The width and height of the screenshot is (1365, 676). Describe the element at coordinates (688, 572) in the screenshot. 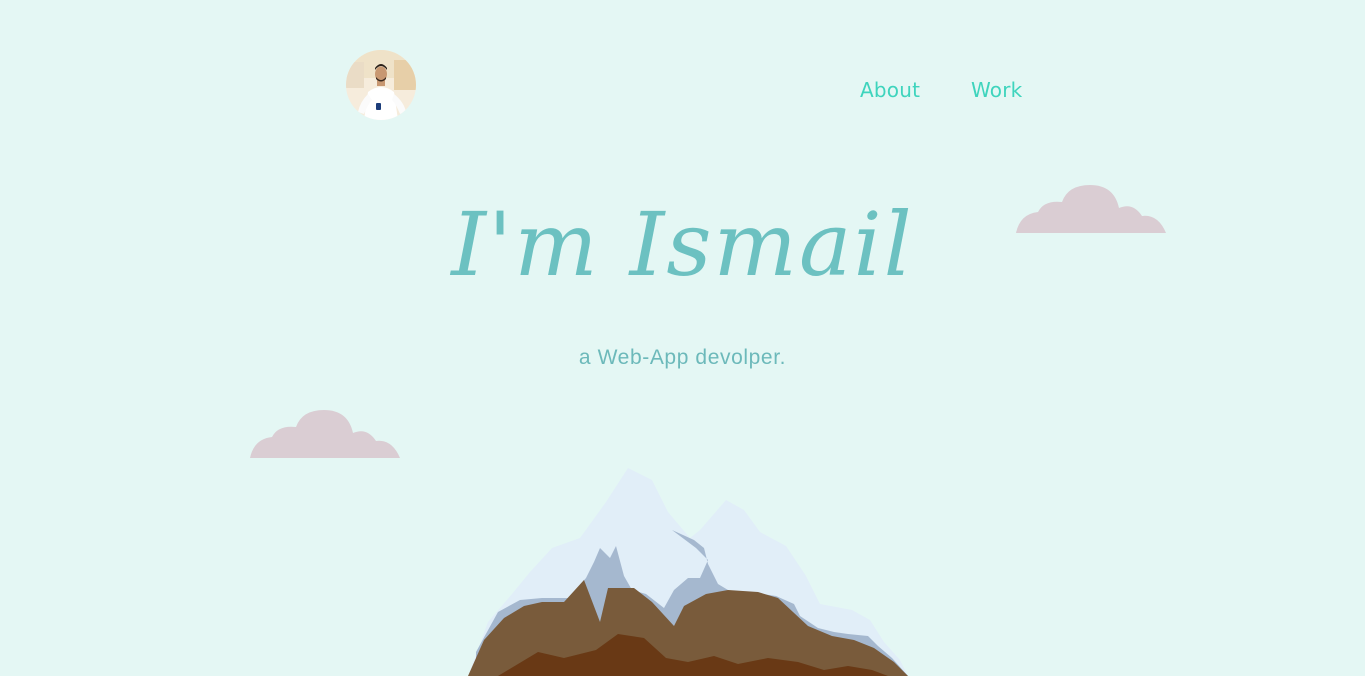

I see `mountain-illustration` at that location.